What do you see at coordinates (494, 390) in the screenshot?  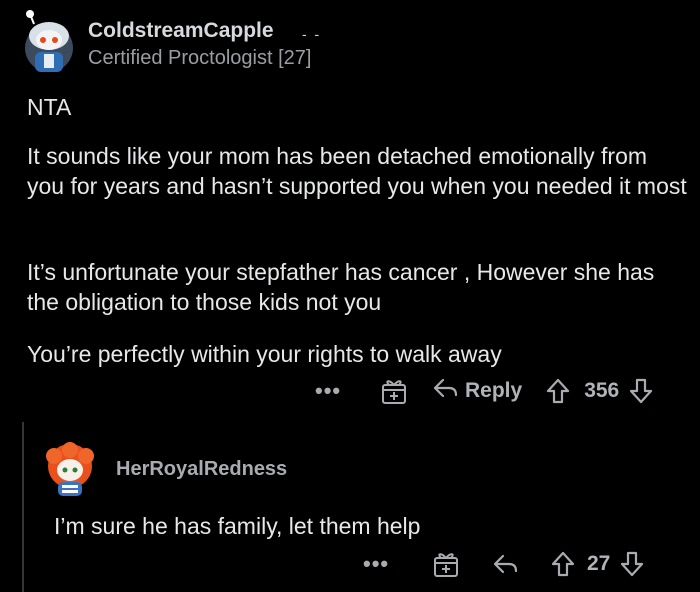 I see `reply-label: Reply` at bounding box center [494, 390].